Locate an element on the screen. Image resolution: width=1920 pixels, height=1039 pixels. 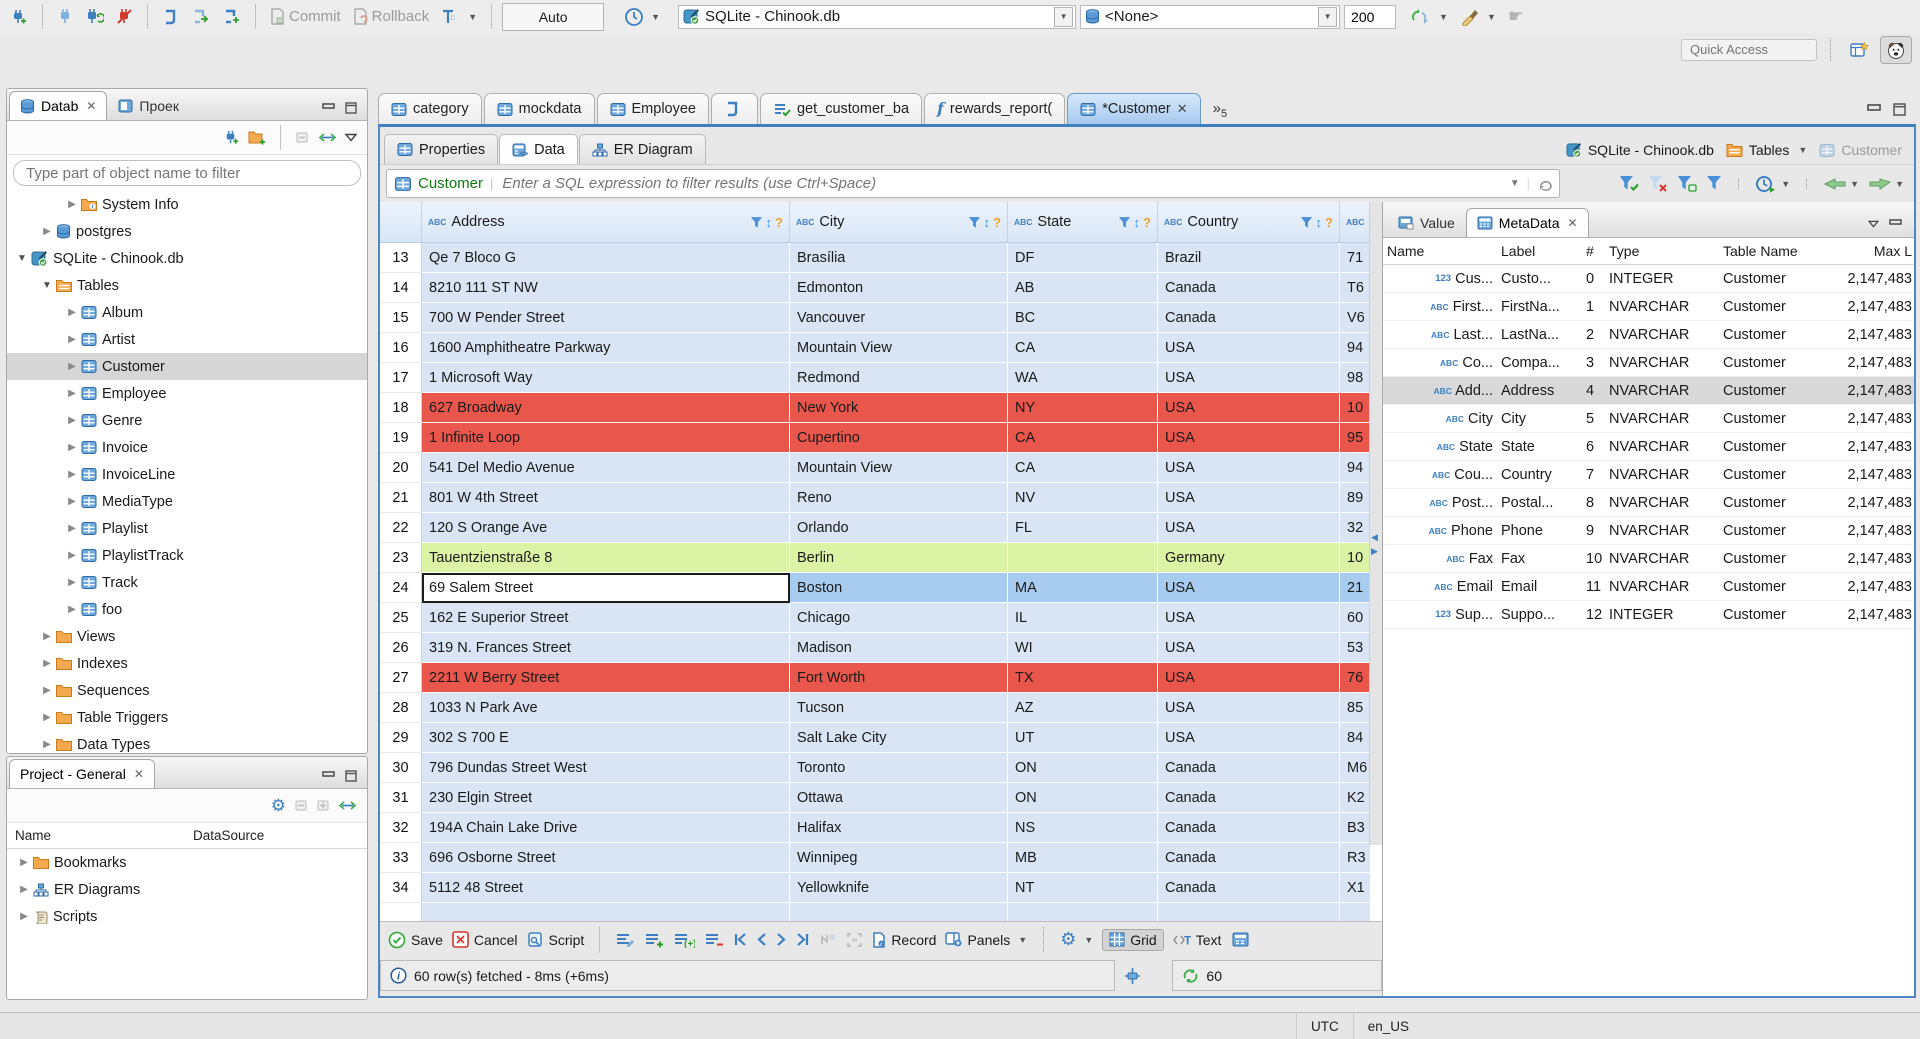
grid-cell-postal: T6 is located at coordinates (1355, 288).